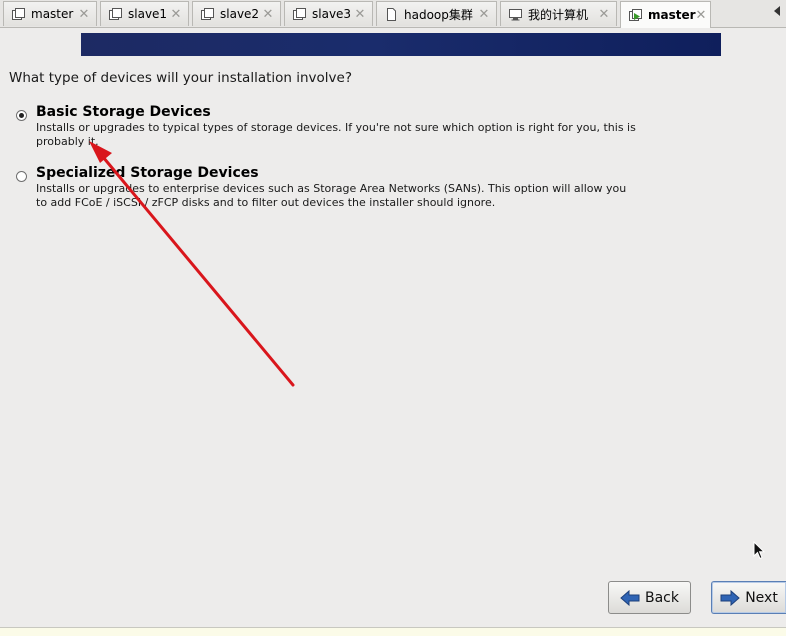 Image resolution: width=786 pixels, height=636 pixels. Describe the element at coordinates (240, 14) in the screenshot. I see `tab-label: slave2` at that location.